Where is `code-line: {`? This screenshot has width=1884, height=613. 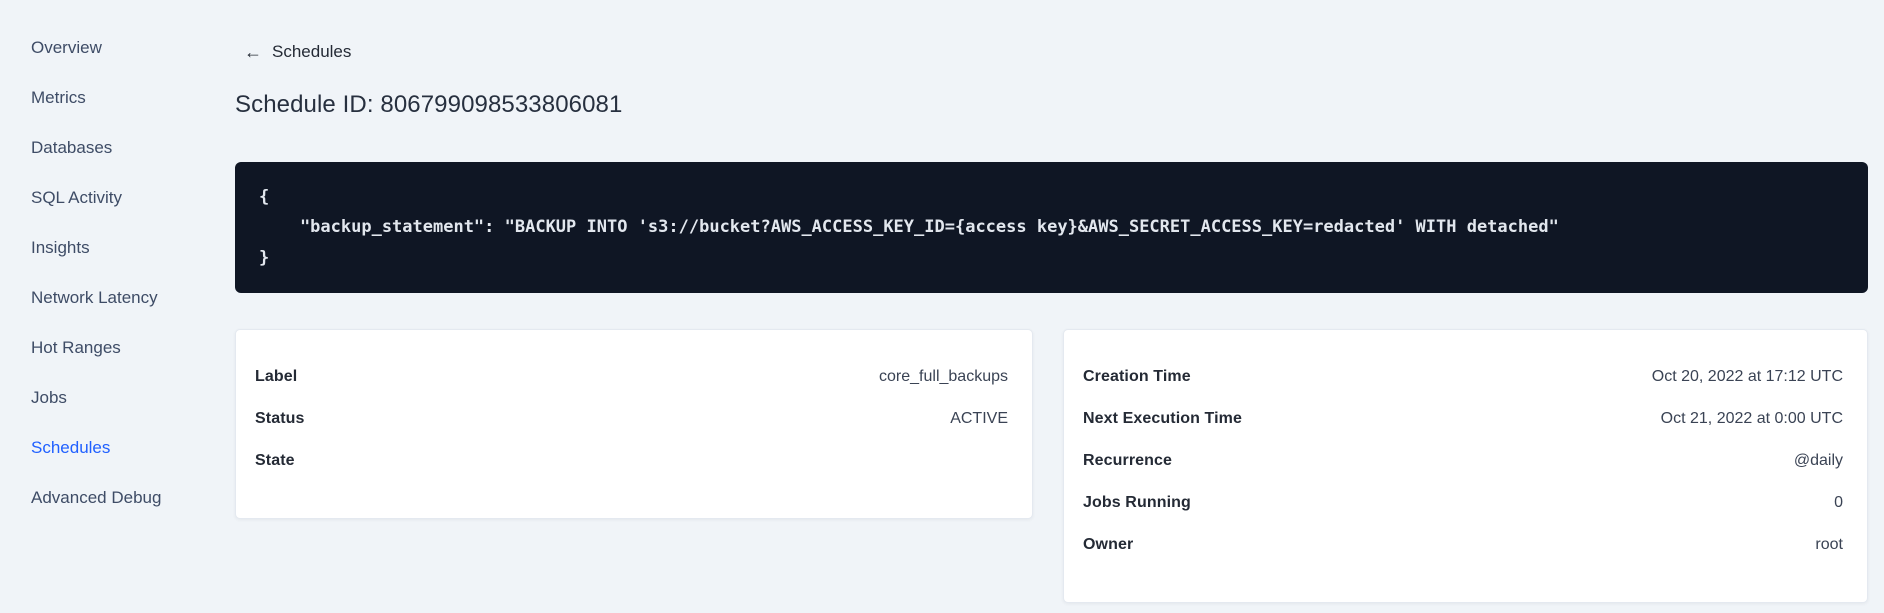
code-line: { is located at coordinates (264, 197).